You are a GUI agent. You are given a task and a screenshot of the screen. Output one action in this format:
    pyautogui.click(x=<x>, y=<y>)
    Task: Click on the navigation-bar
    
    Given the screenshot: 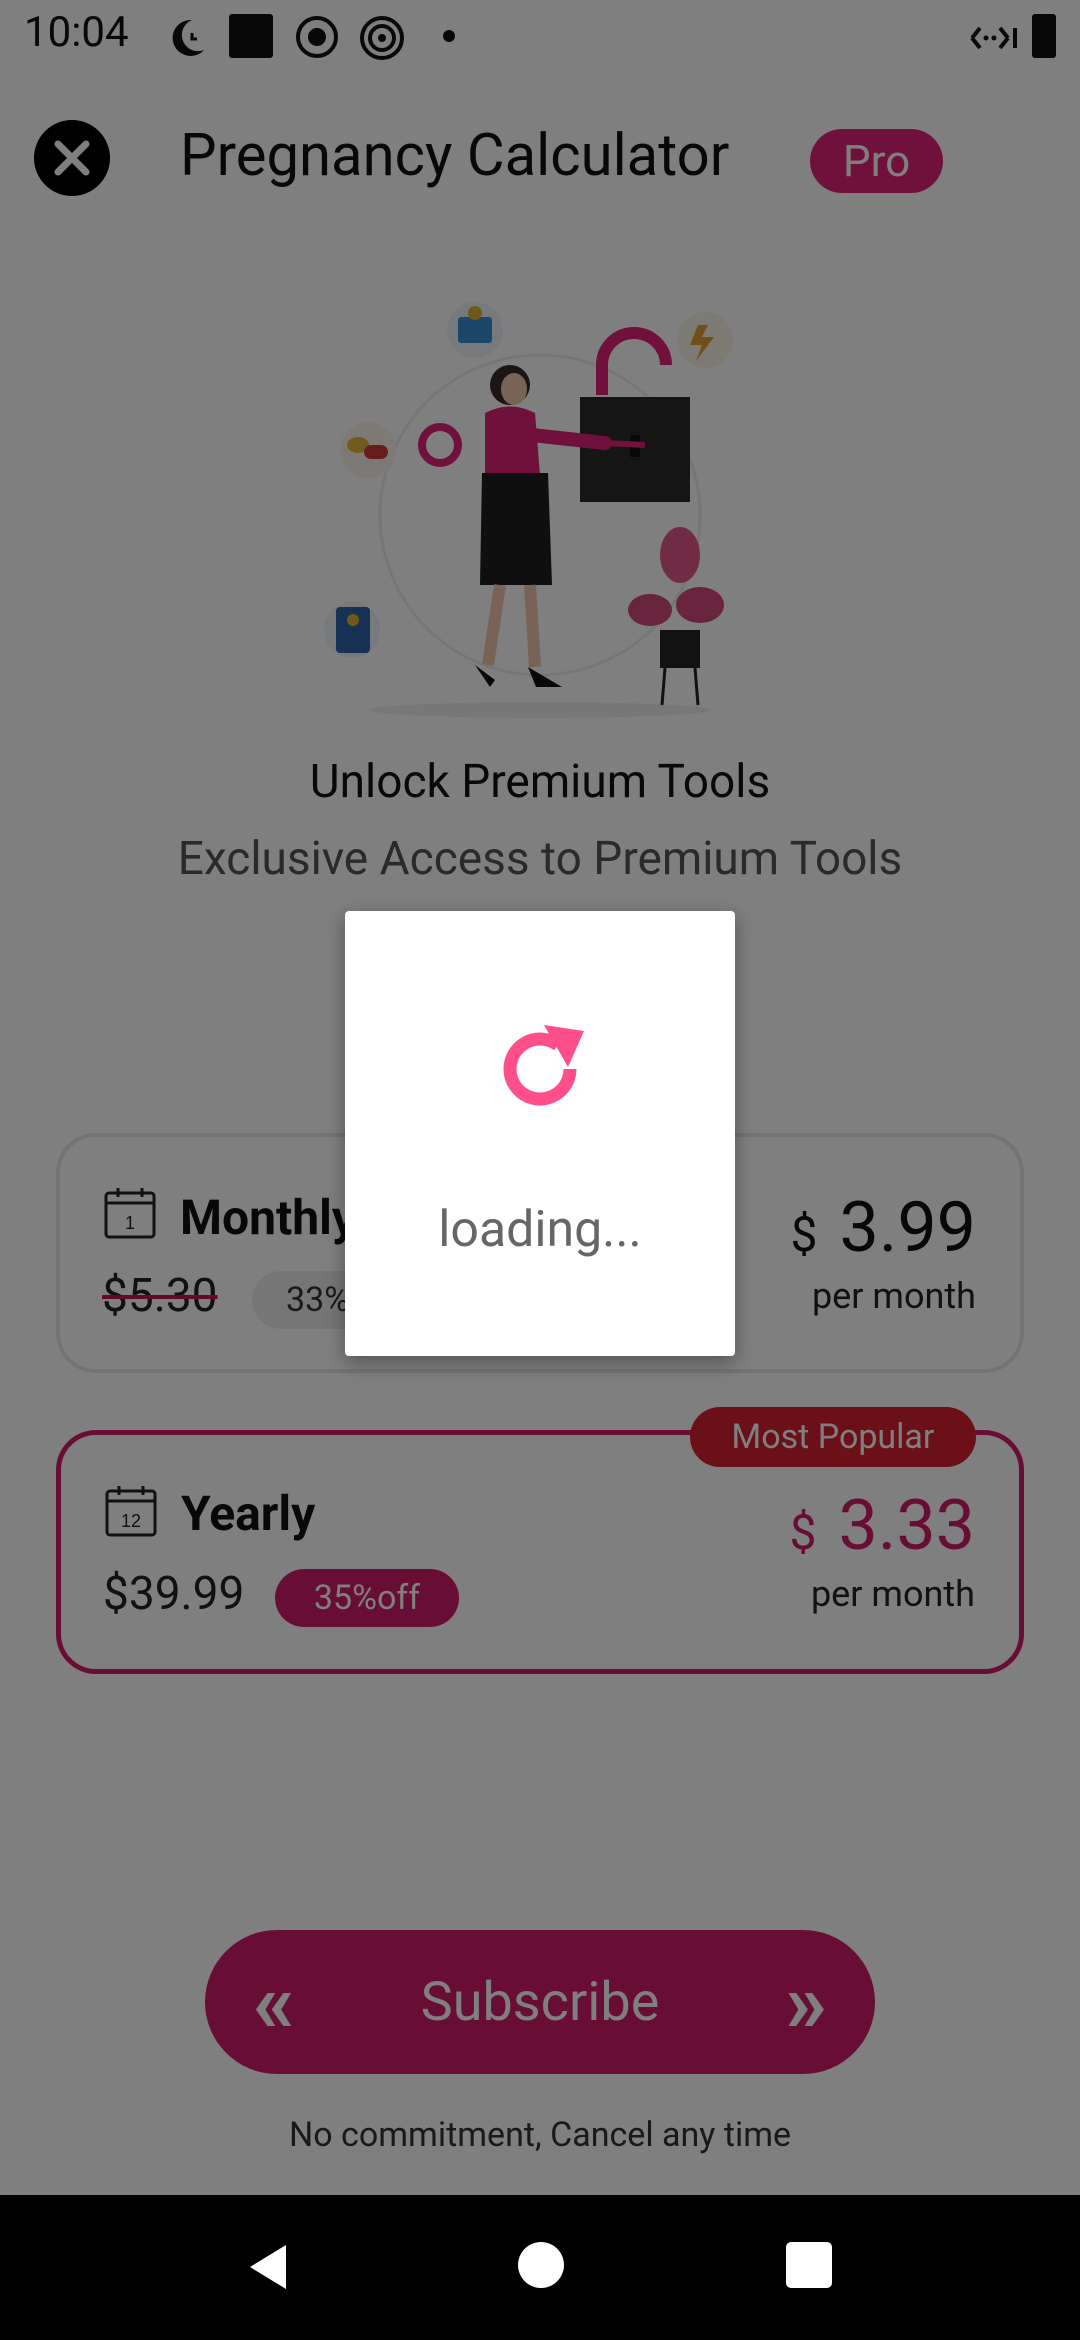 What is the action you would take?
    pyautogui.click(x=540, y=2267)
    